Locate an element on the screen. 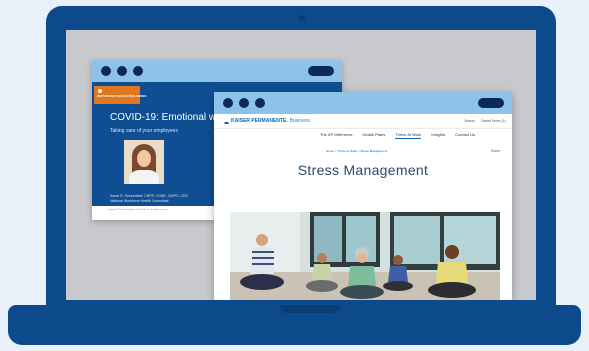 The width and height of the screenshot is (589, 351). series-tag-text: WHITEPAPER INTEGRATION SERIES is located at coordinates (122, 96).